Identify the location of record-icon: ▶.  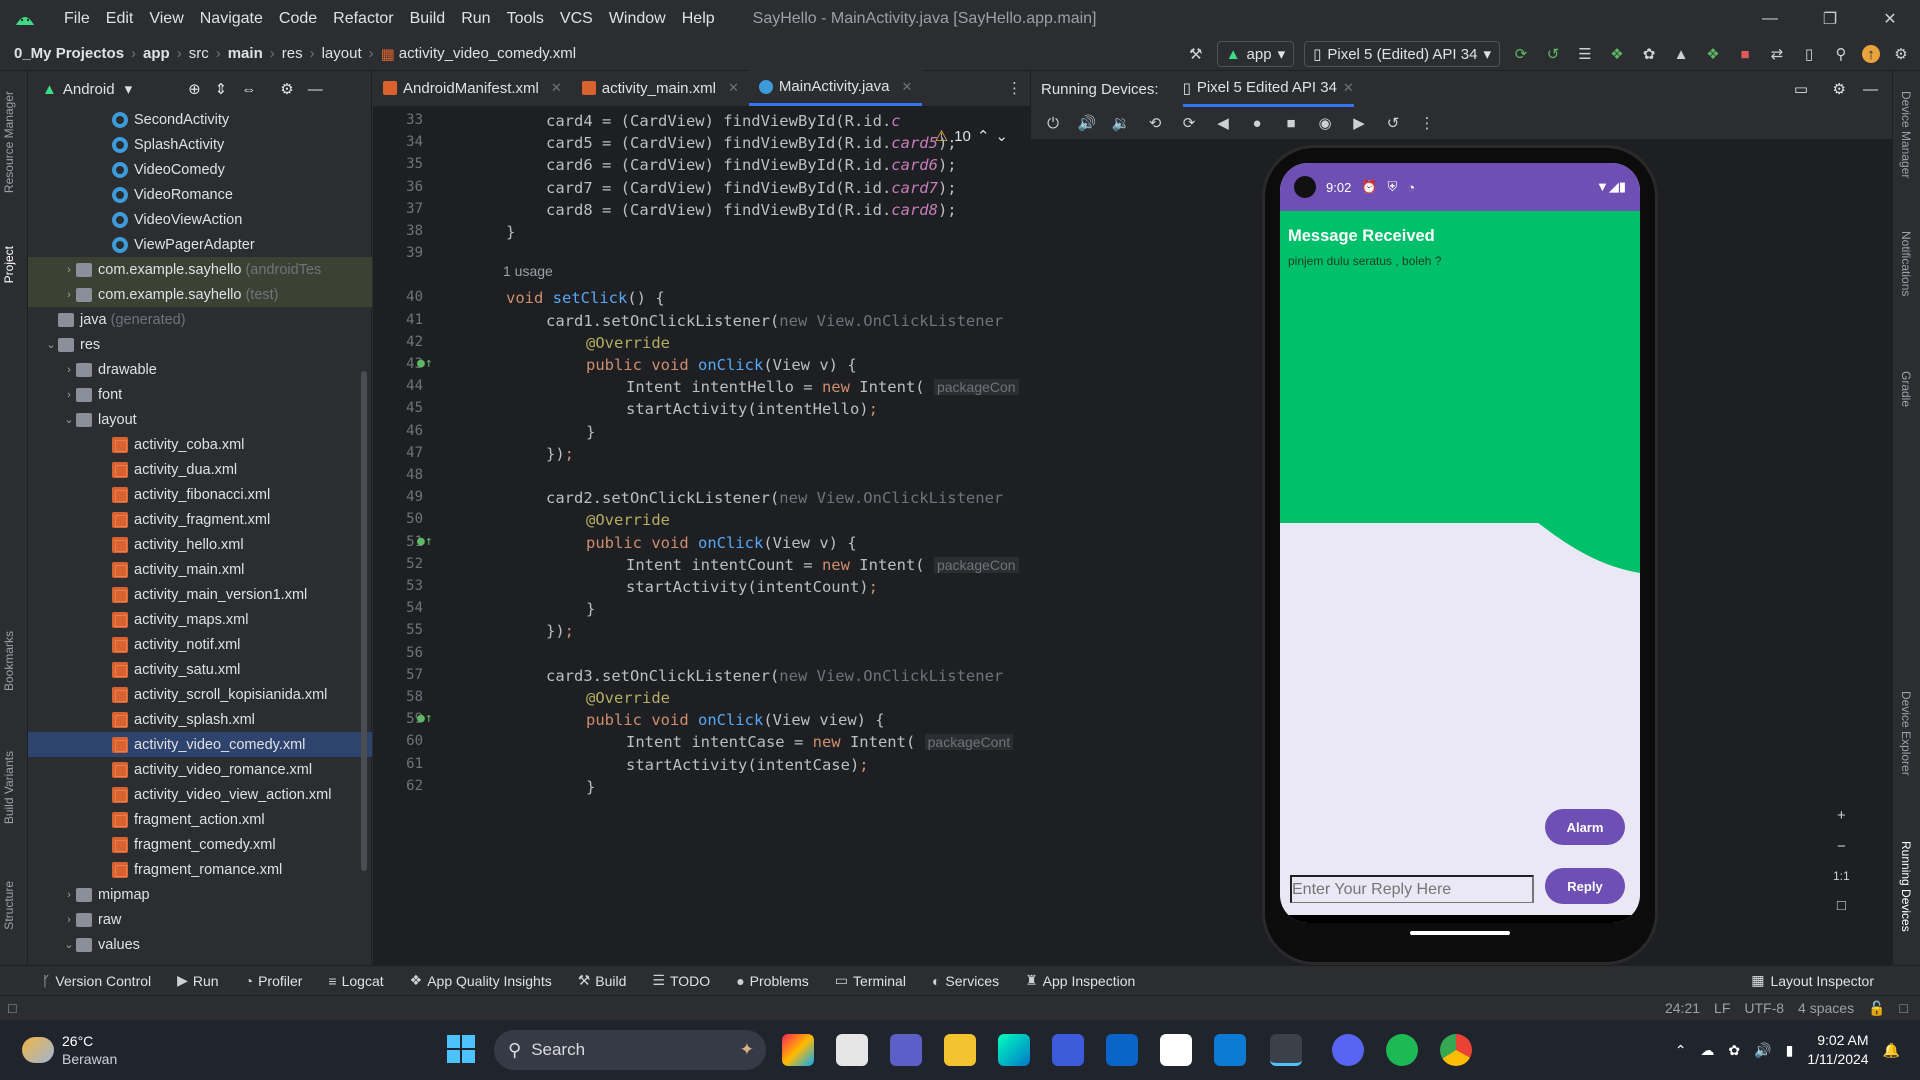
(1359, 123).